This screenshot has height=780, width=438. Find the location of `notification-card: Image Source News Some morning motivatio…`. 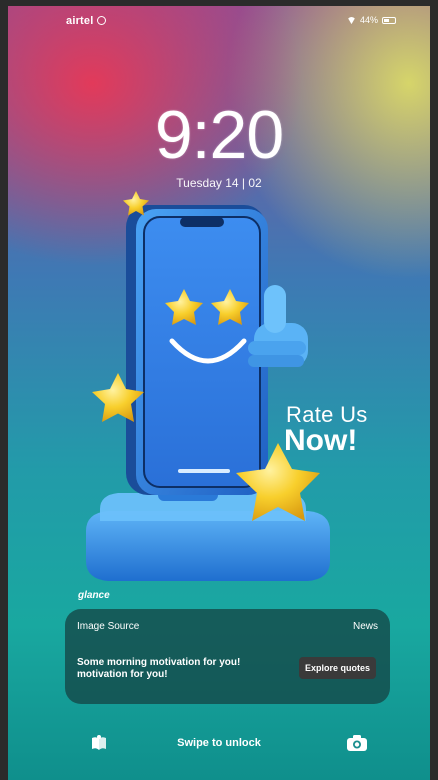

notification-card: Image Source News Some morning motivatio… is located at coordinates (227, 656).